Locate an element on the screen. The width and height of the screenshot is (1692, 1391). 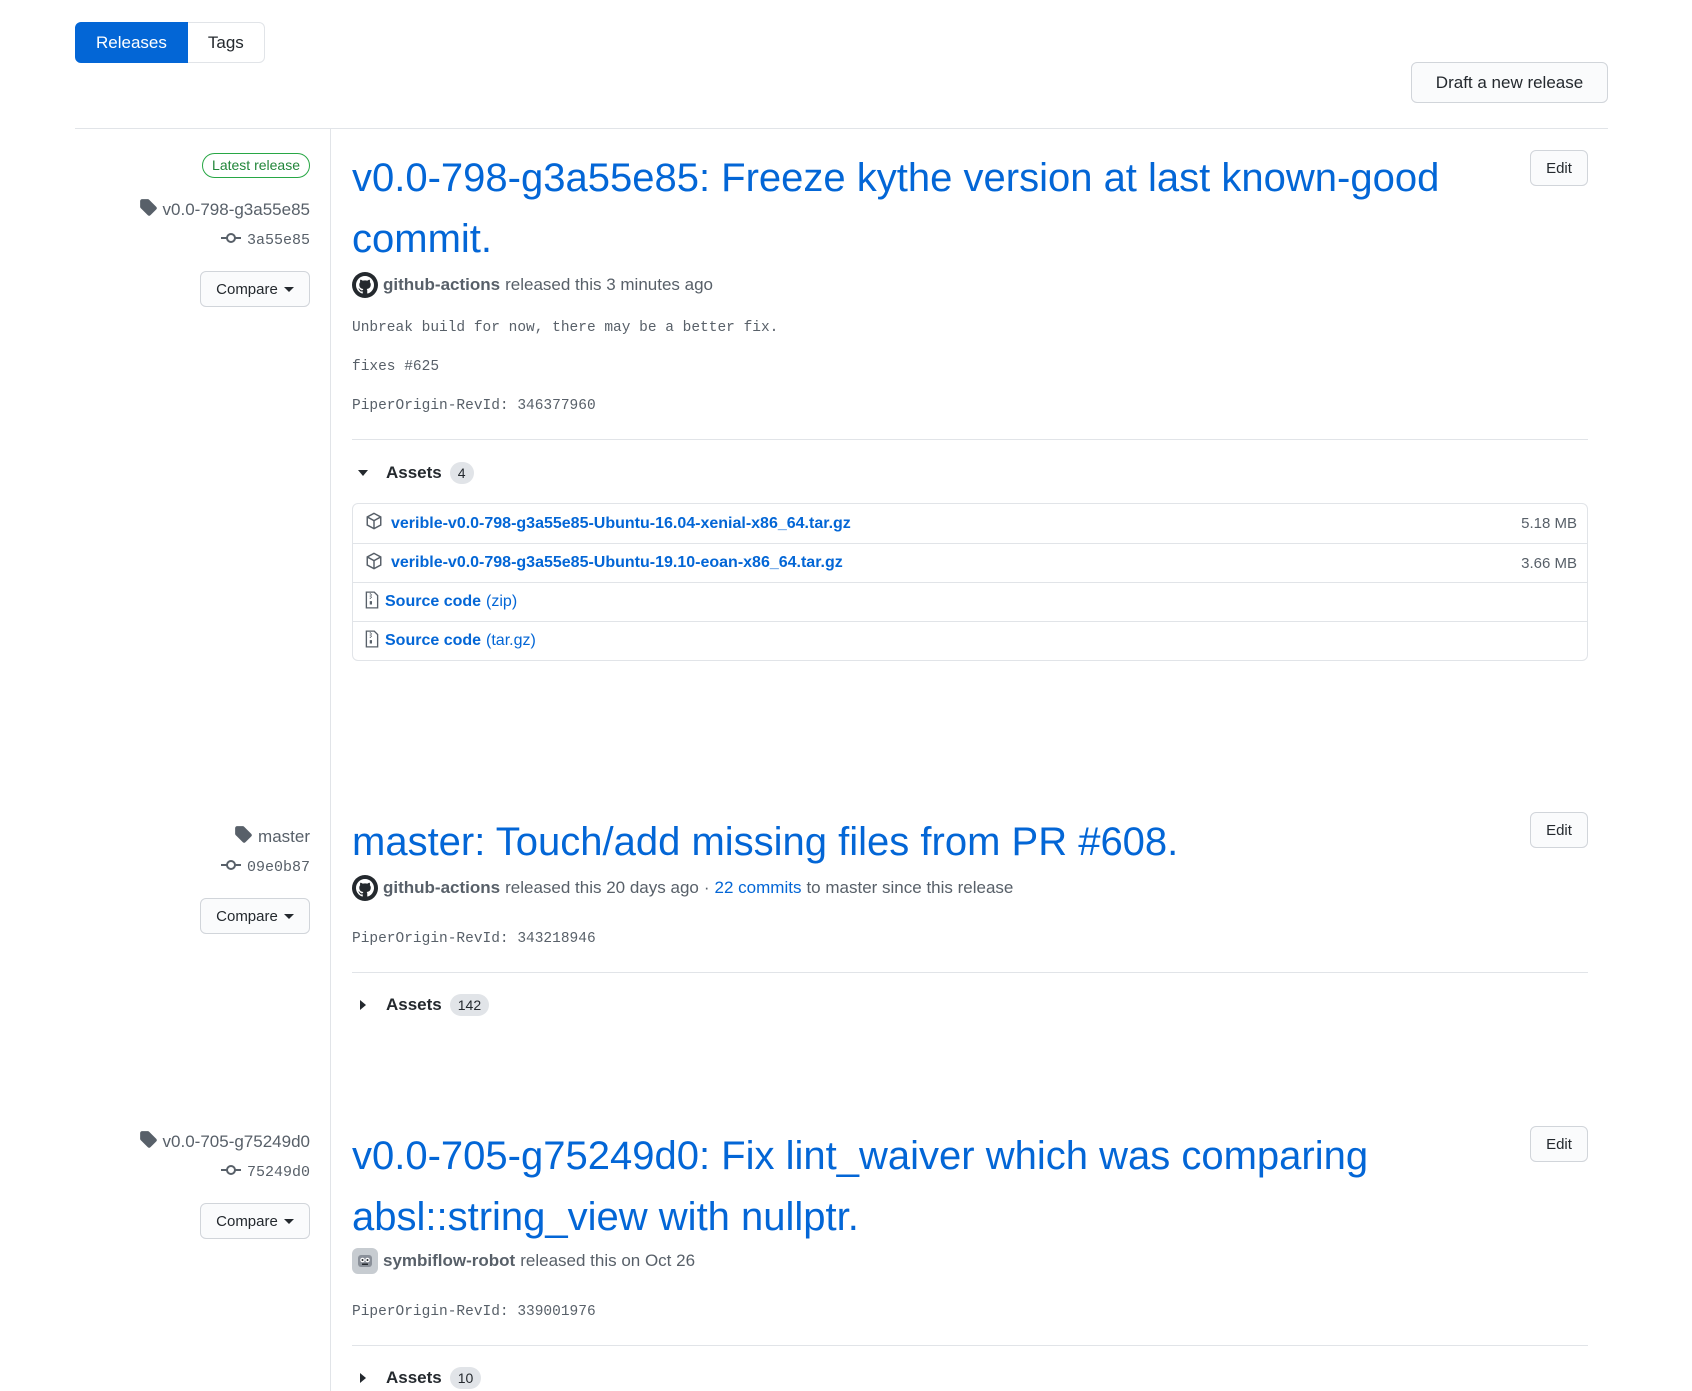
release-time: released this on Oct 26 is located at coordinates (608, 1260).